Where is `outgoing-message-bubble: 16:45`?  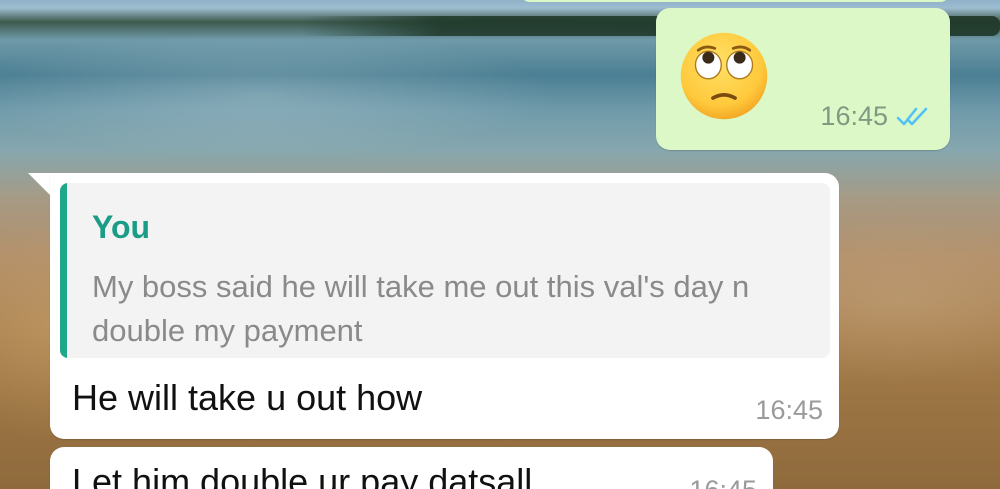 outgoing-message-bubble: 16:45 is located at coordinates (803, 79).